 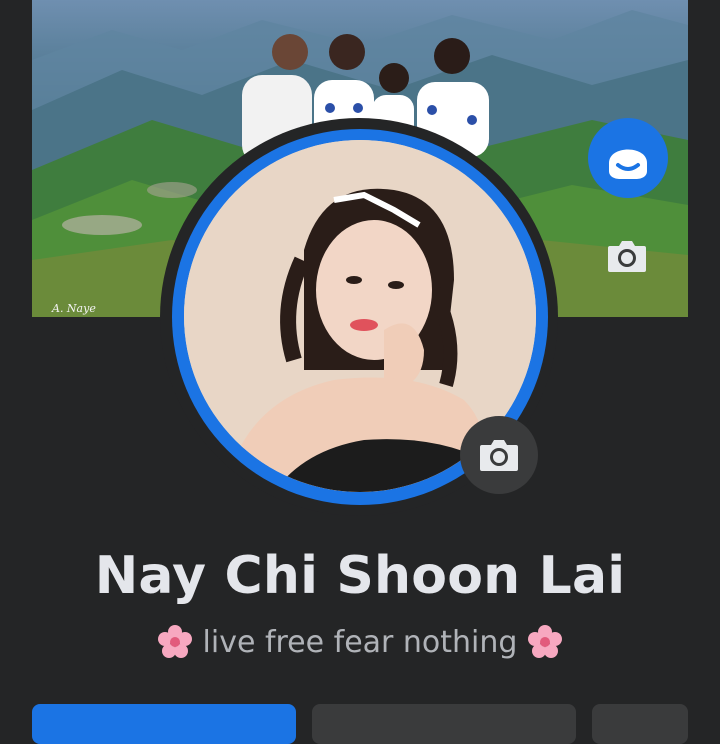 I want to click on avatar-badge, so click(x=628, y=158).